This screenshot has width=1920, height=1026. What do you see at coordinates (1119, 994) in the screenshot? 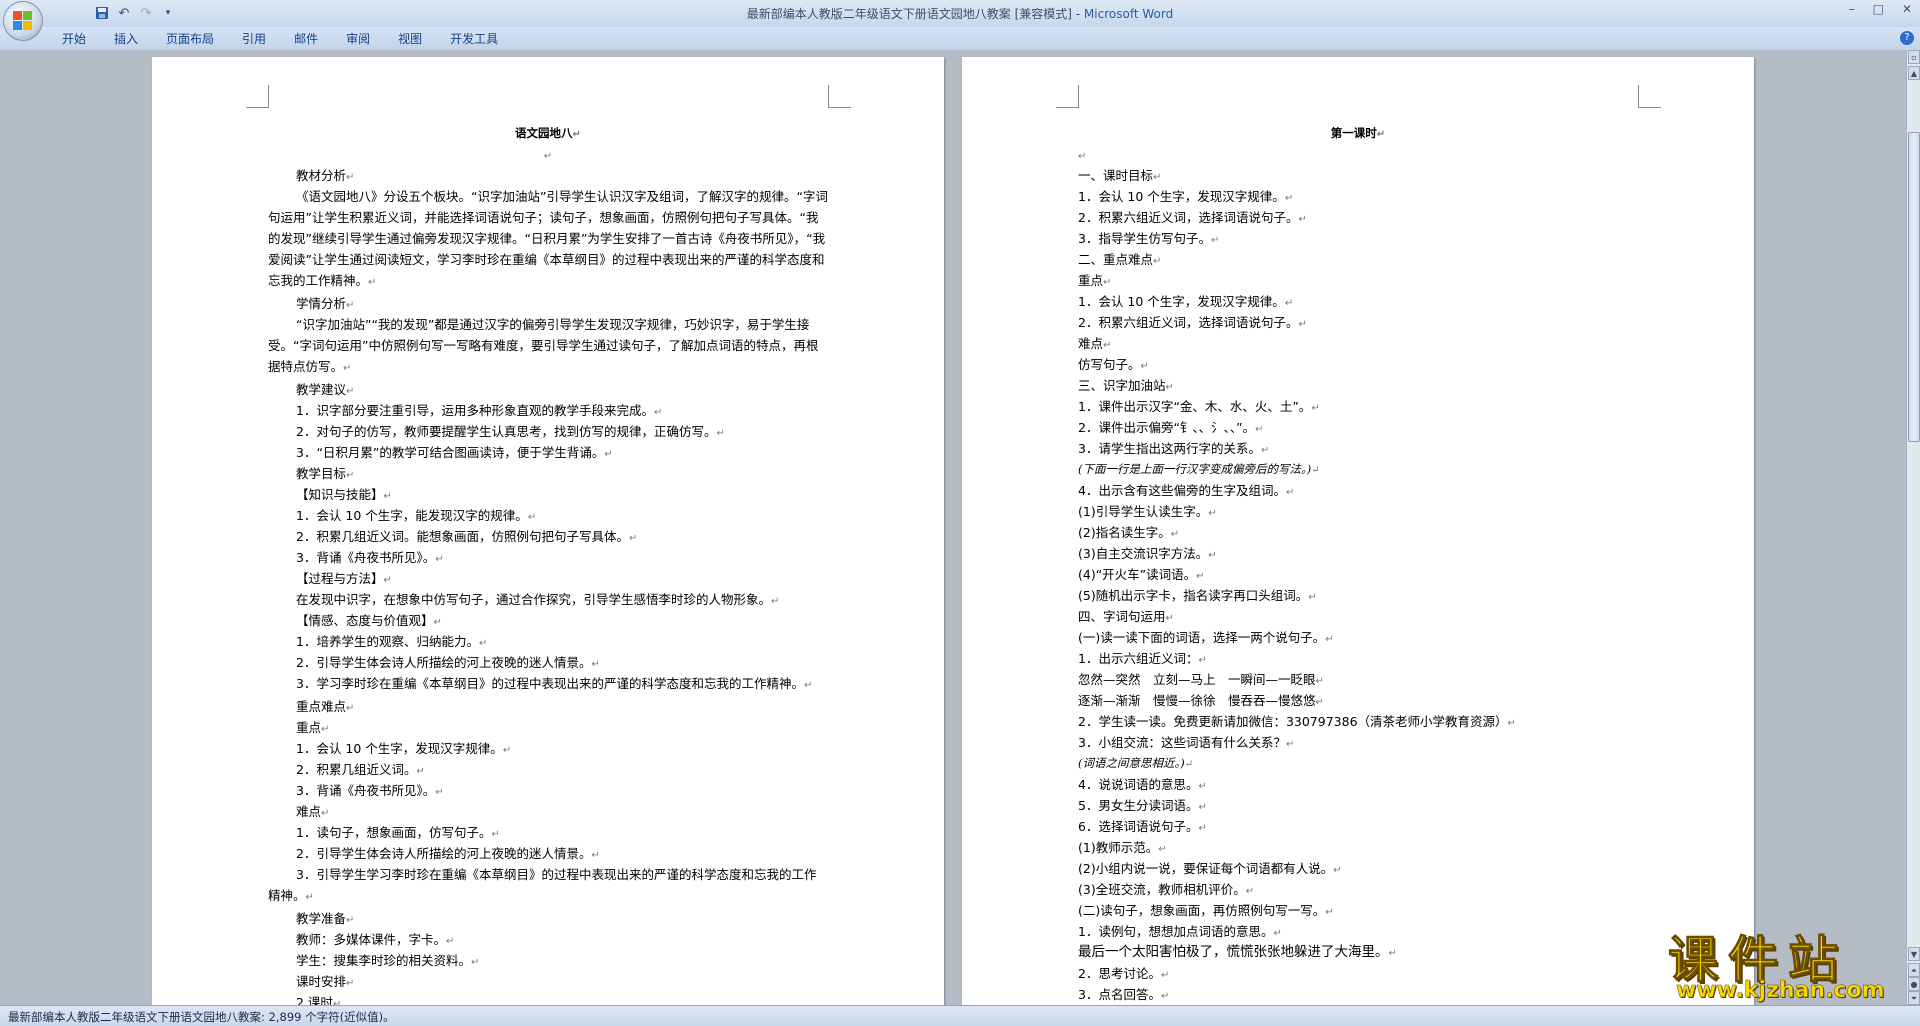
I see `paragraph-text: 3．点名回答。` at bounding box center [1119, 994].